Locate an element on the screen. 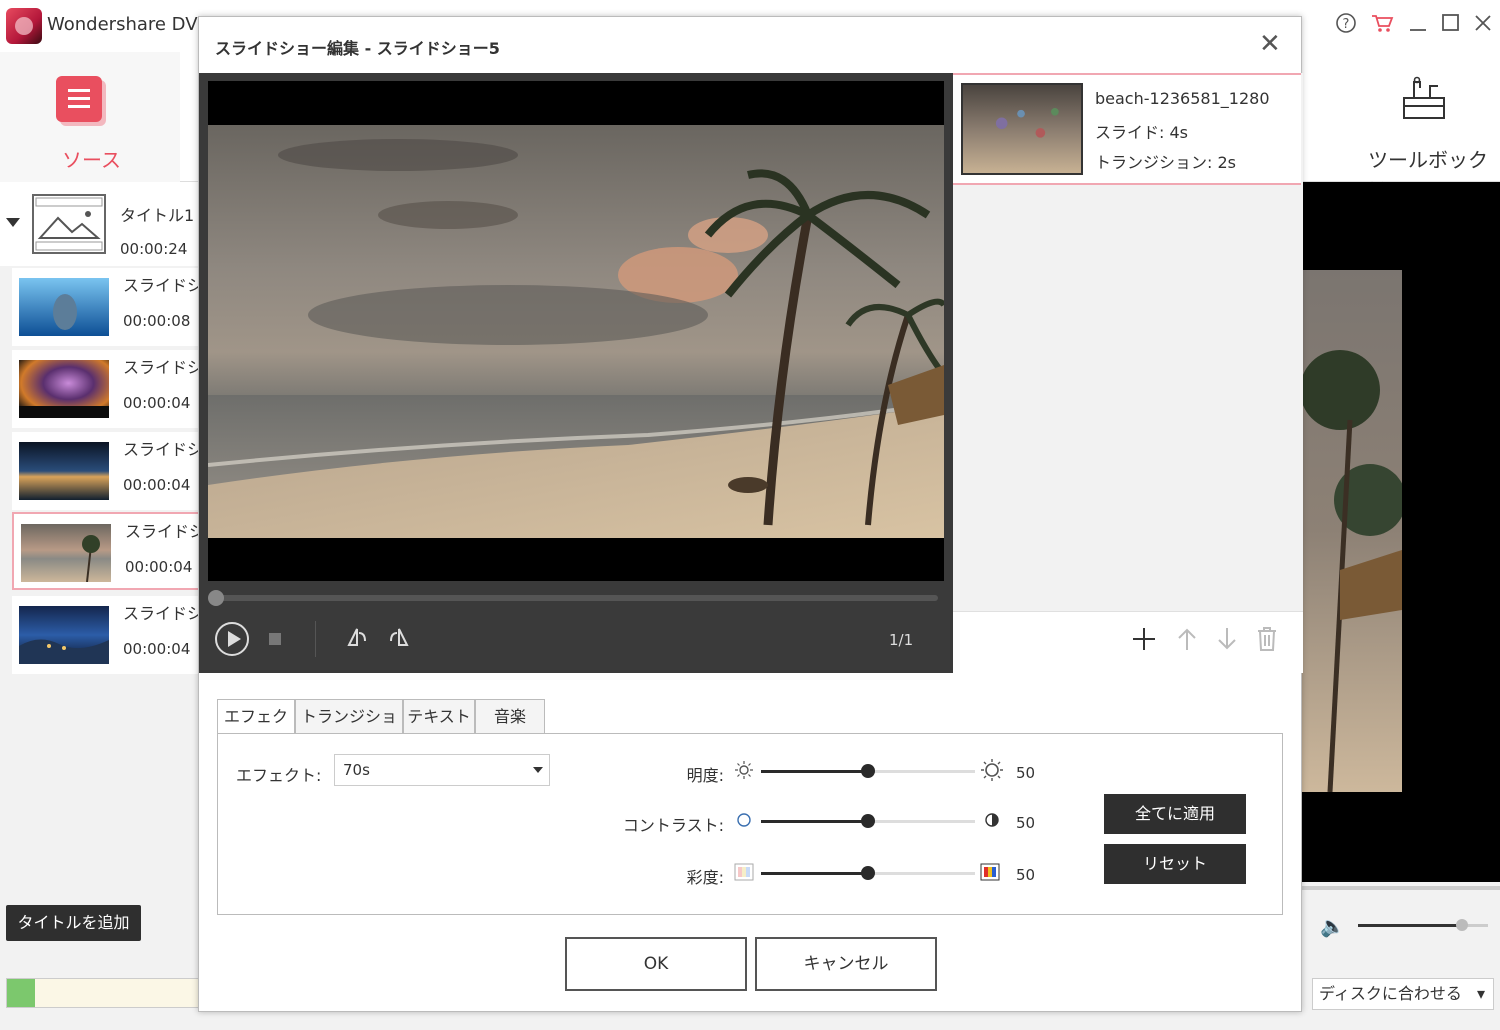 Image resolution: width=1500 pixels, height=1030 pixels. saturation-slider is located at coordinates (868, 873).